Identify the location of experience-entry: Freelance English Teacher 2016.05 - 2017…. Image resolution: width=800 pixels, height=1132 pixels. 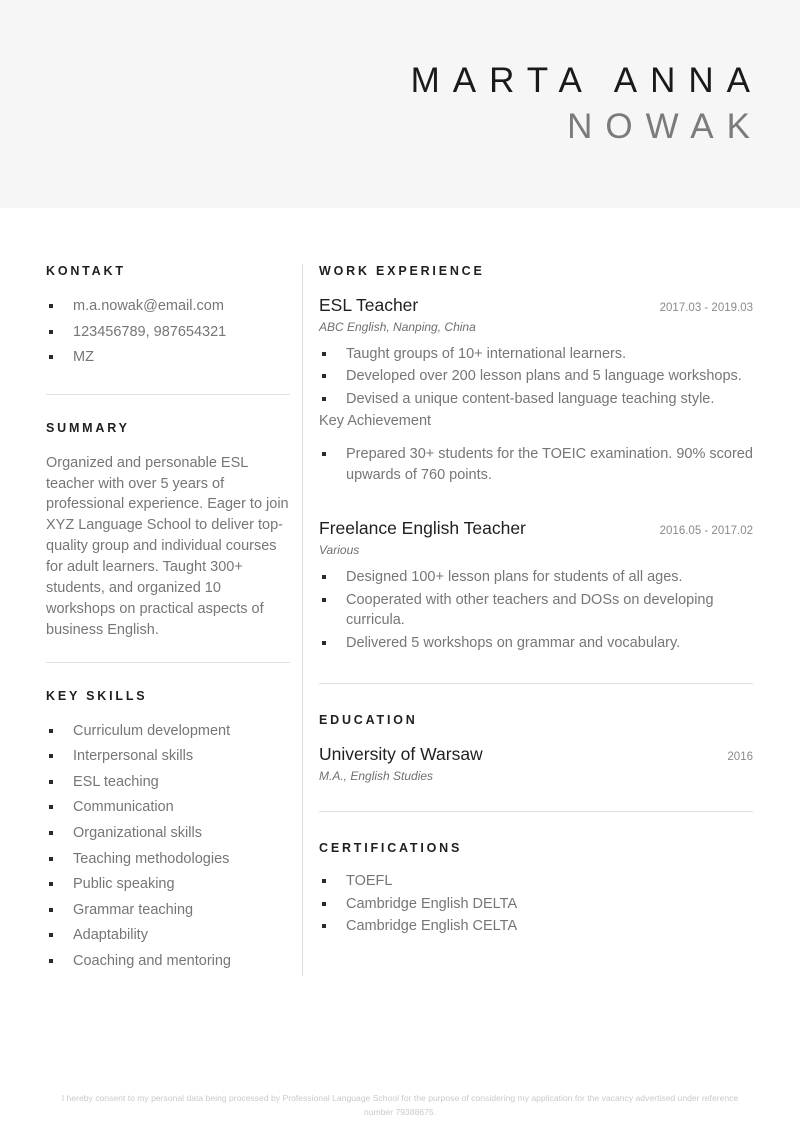
(536, 585).